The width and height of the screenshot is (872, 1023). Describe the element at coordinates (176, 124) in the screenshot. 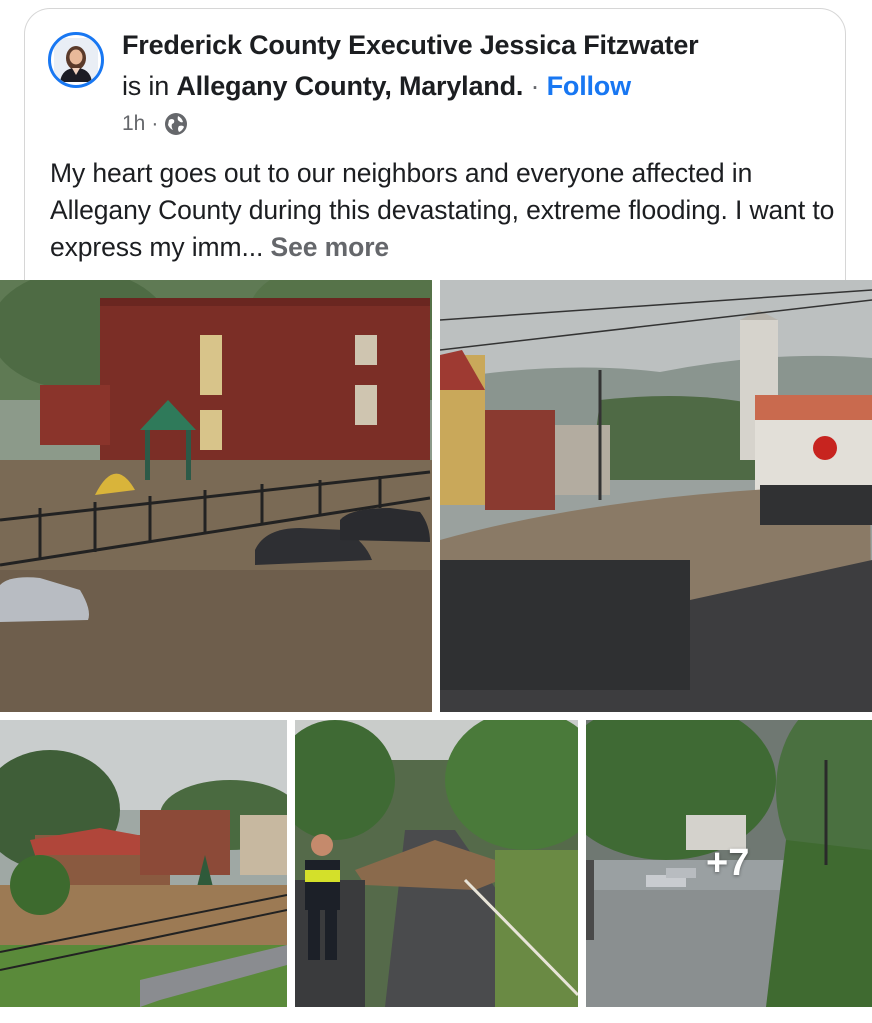

I see `globe-icon` at that location.